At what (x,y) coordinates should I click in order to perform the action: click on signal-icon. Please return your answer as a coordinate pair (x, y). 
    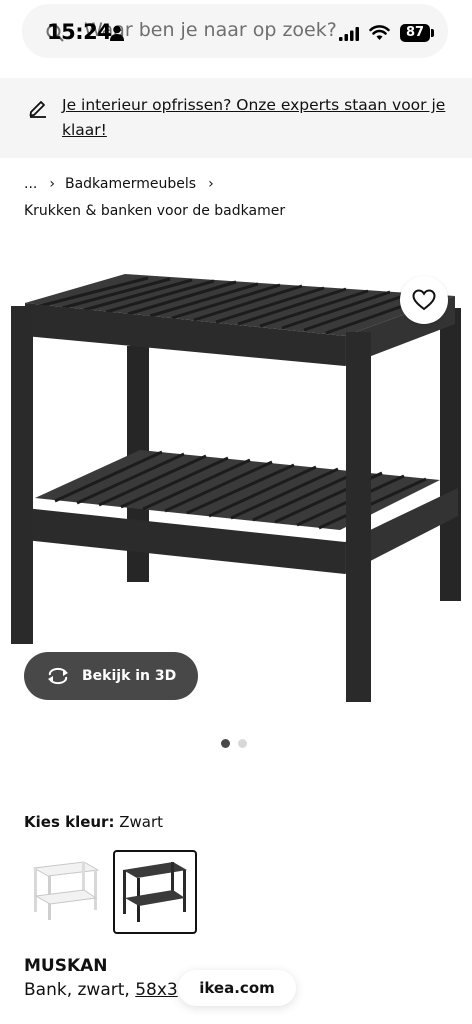
    Looking at the image, I should click on (349, 34).